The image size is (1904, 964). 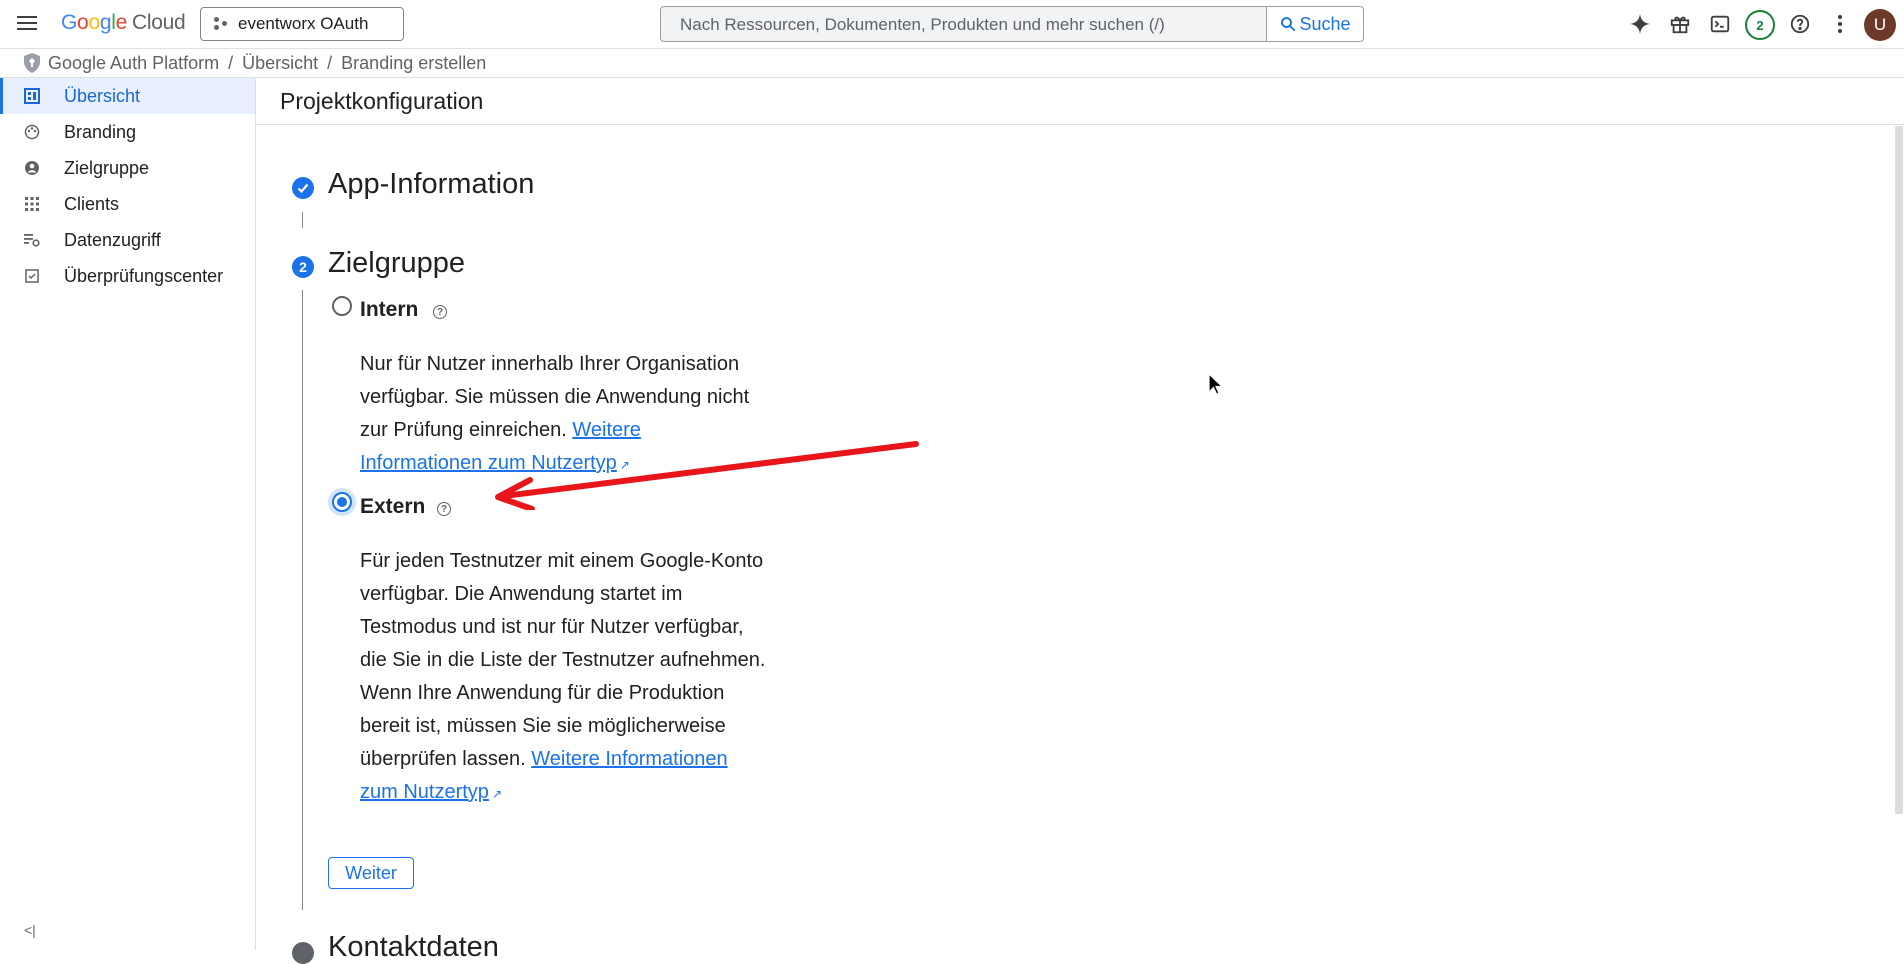 I want to click on sidebar-item-overview: Übersicht, so click(x=127, y=96).